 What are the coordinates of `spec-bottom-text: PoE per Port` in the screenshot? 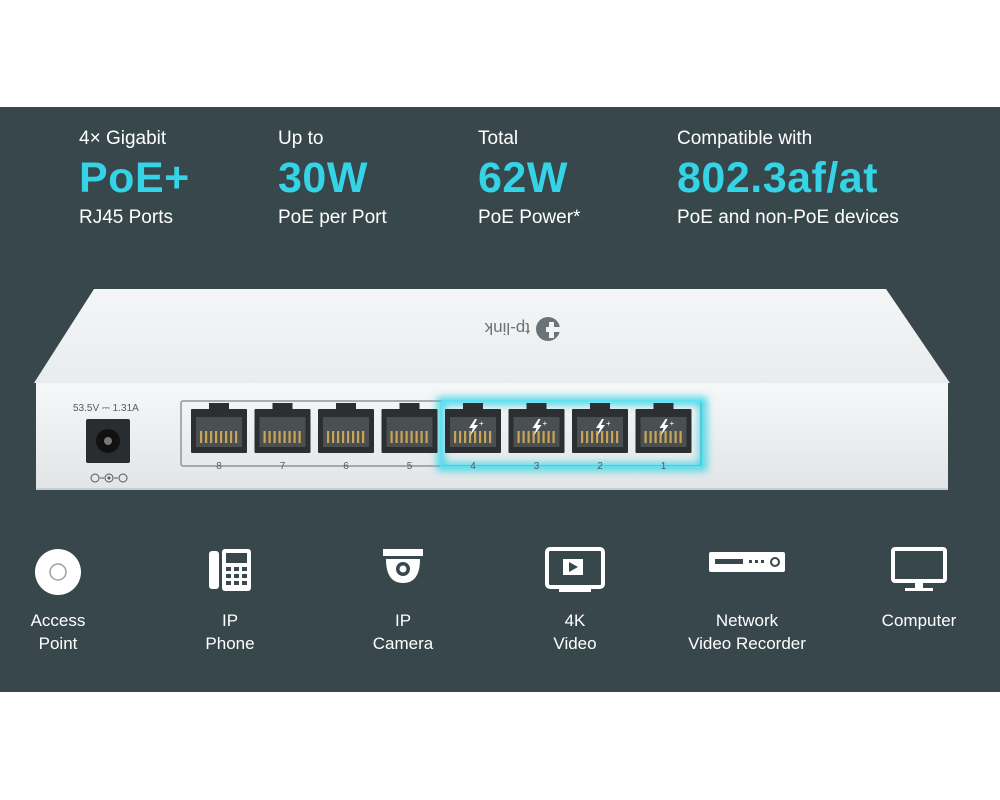 It's located at (332, 217).